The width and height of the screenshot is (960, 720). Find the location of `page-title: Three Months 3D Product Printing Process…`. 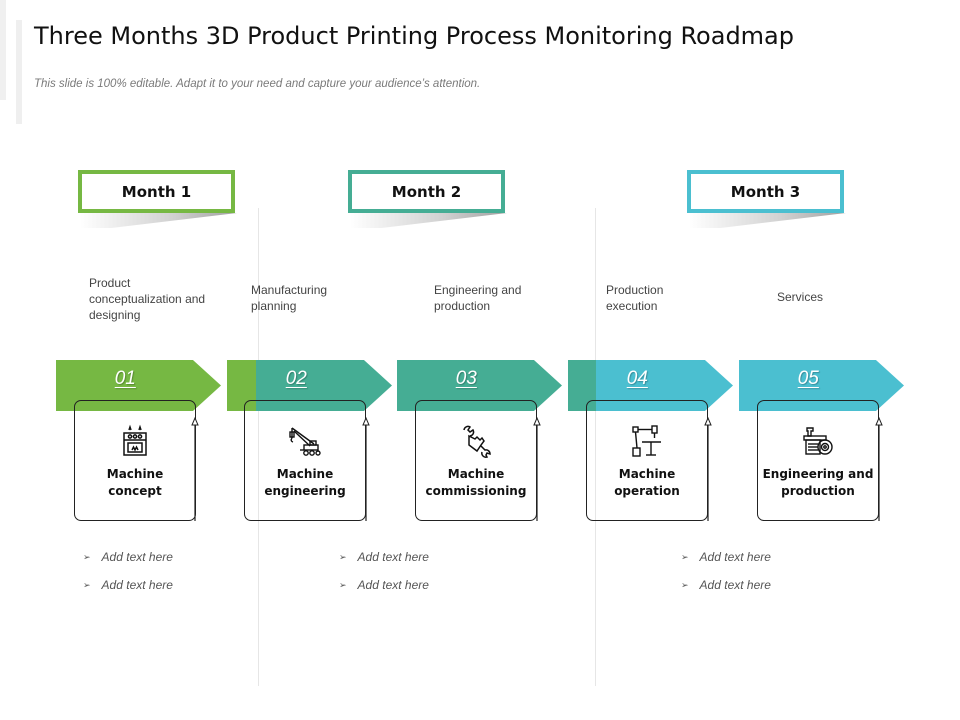

page-title: Three Months 3D Product Printing Process… is located at coordinates (414, 36).